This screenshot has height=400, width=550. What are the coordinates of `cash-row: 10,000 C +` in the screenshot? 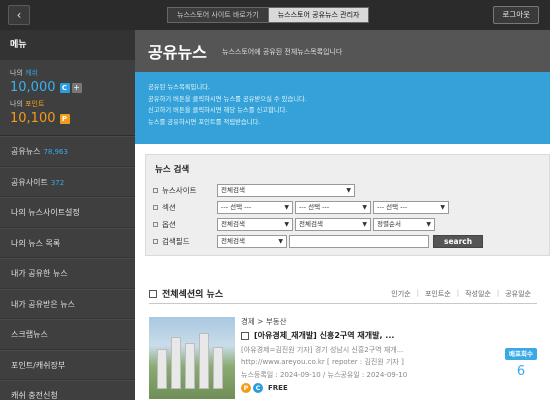 It's located at (67, 87).